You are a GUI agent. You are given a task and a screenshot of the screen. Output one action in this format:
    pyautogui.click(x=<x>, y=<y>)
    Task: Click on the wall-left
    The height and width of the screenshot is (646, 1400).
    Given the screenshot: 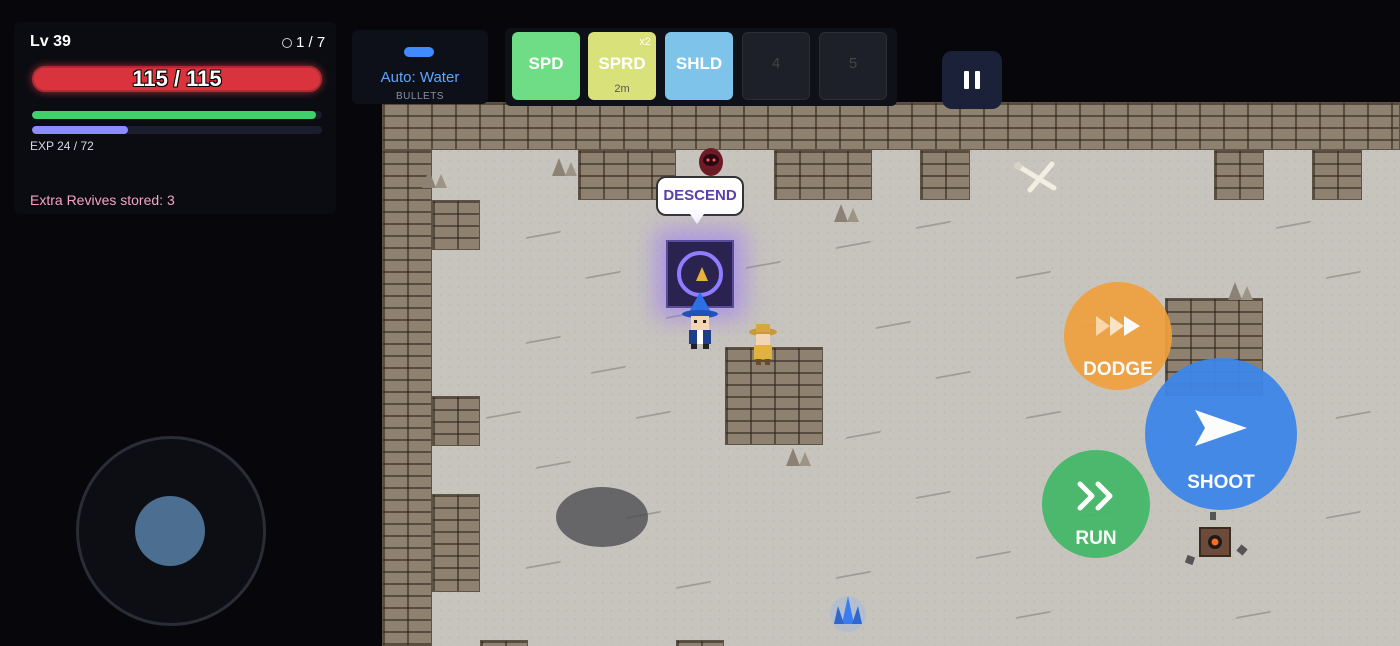 What is the action you would take?
    pyautogui.click(x=407, y=398)
    